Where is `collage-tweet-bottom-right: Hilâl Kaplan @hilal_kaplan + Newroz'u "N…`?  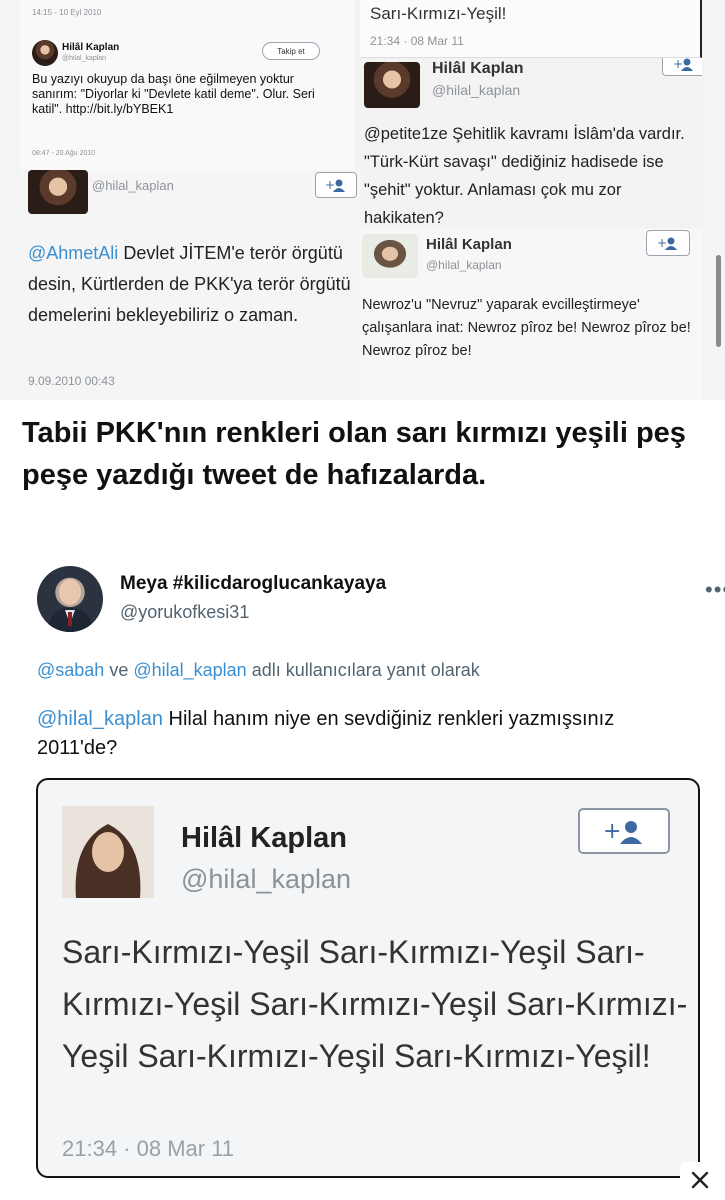
collage-tweet-bottom-right: Hilâl Kaplan @hilal_kaplan + Newroz'u "N… is located at coordinates (531, 314).